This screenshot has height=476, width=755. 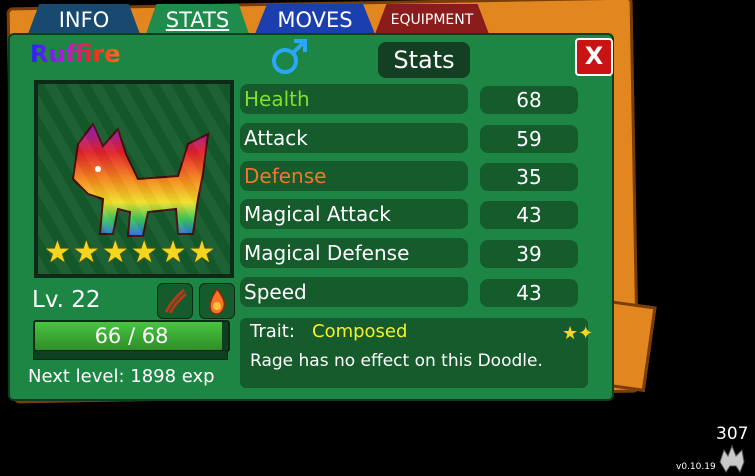 I want to click on health-text: 66 / 68, so click(x=131, y=336).